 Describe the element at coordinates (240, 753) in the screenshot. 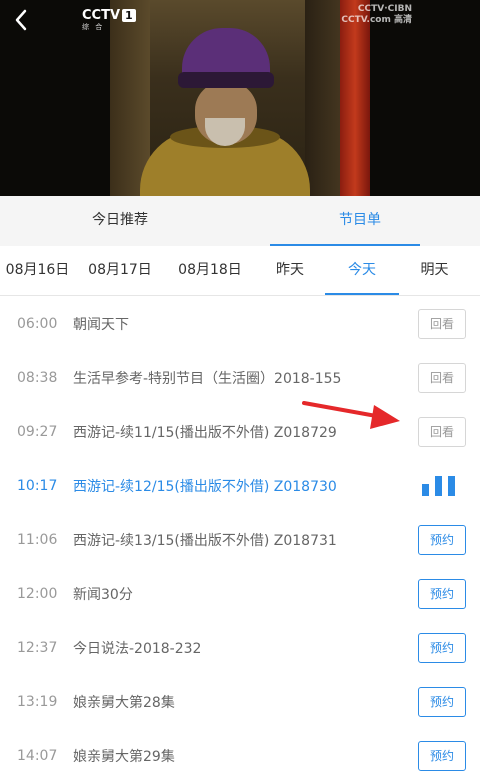

I see `program-row: 14:07 娘亲舅大第29集 预约` at that location.